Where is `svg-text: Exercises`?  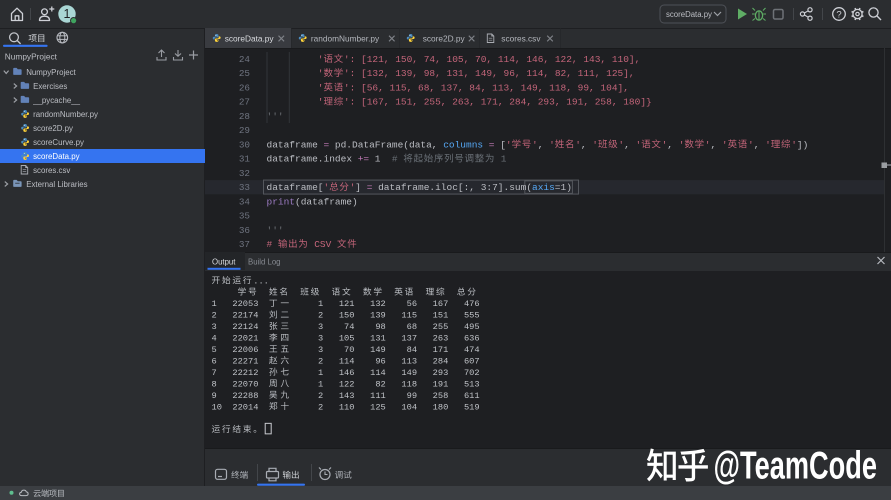 svg-text: Exercises is located at coordinates (50, 86).